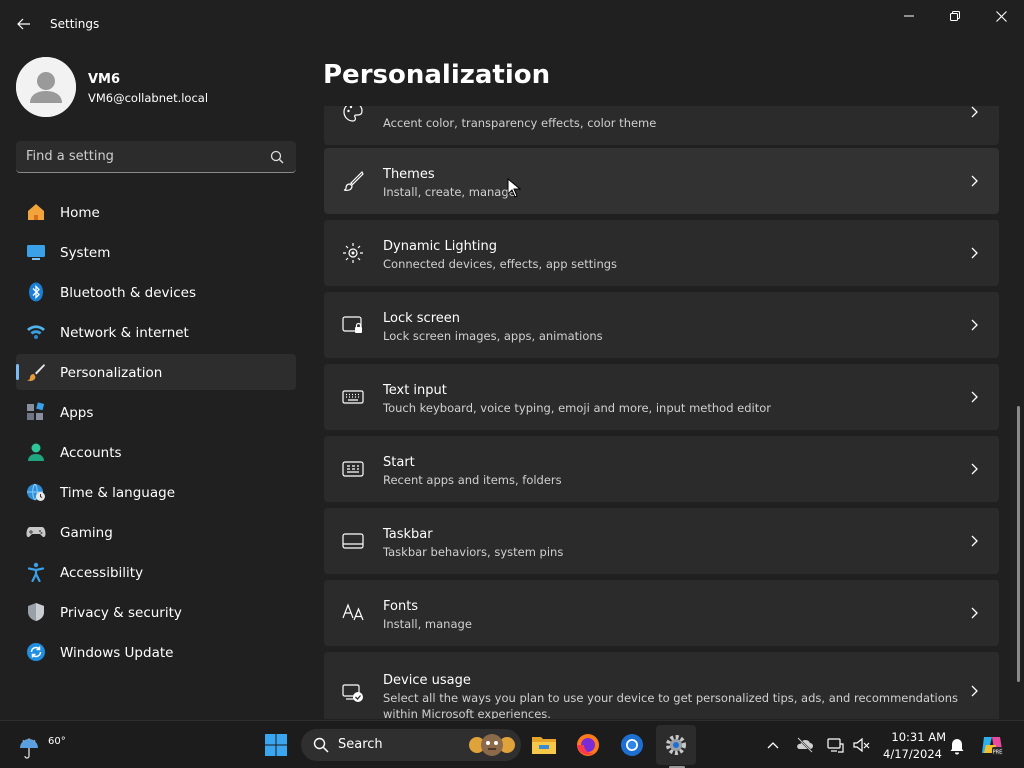 The image size is (1024, 768). What do you see at coordinates (118, 493) in the screenshot?
I see `sidebar-item-label: Time & language` at bounding box center [118, 493].